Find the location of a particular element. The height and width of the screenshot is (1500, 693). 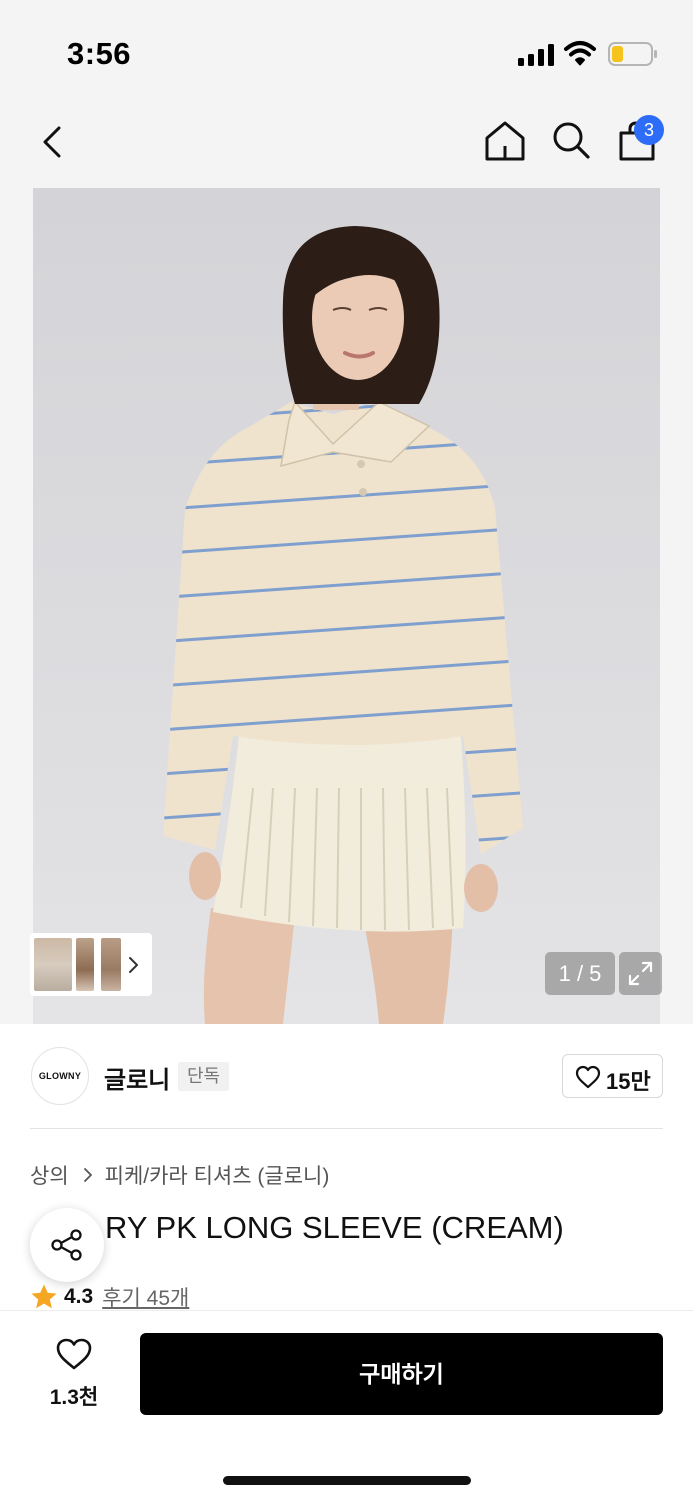

image-counter: 1 / 5 is located at coordinates (580, 973).